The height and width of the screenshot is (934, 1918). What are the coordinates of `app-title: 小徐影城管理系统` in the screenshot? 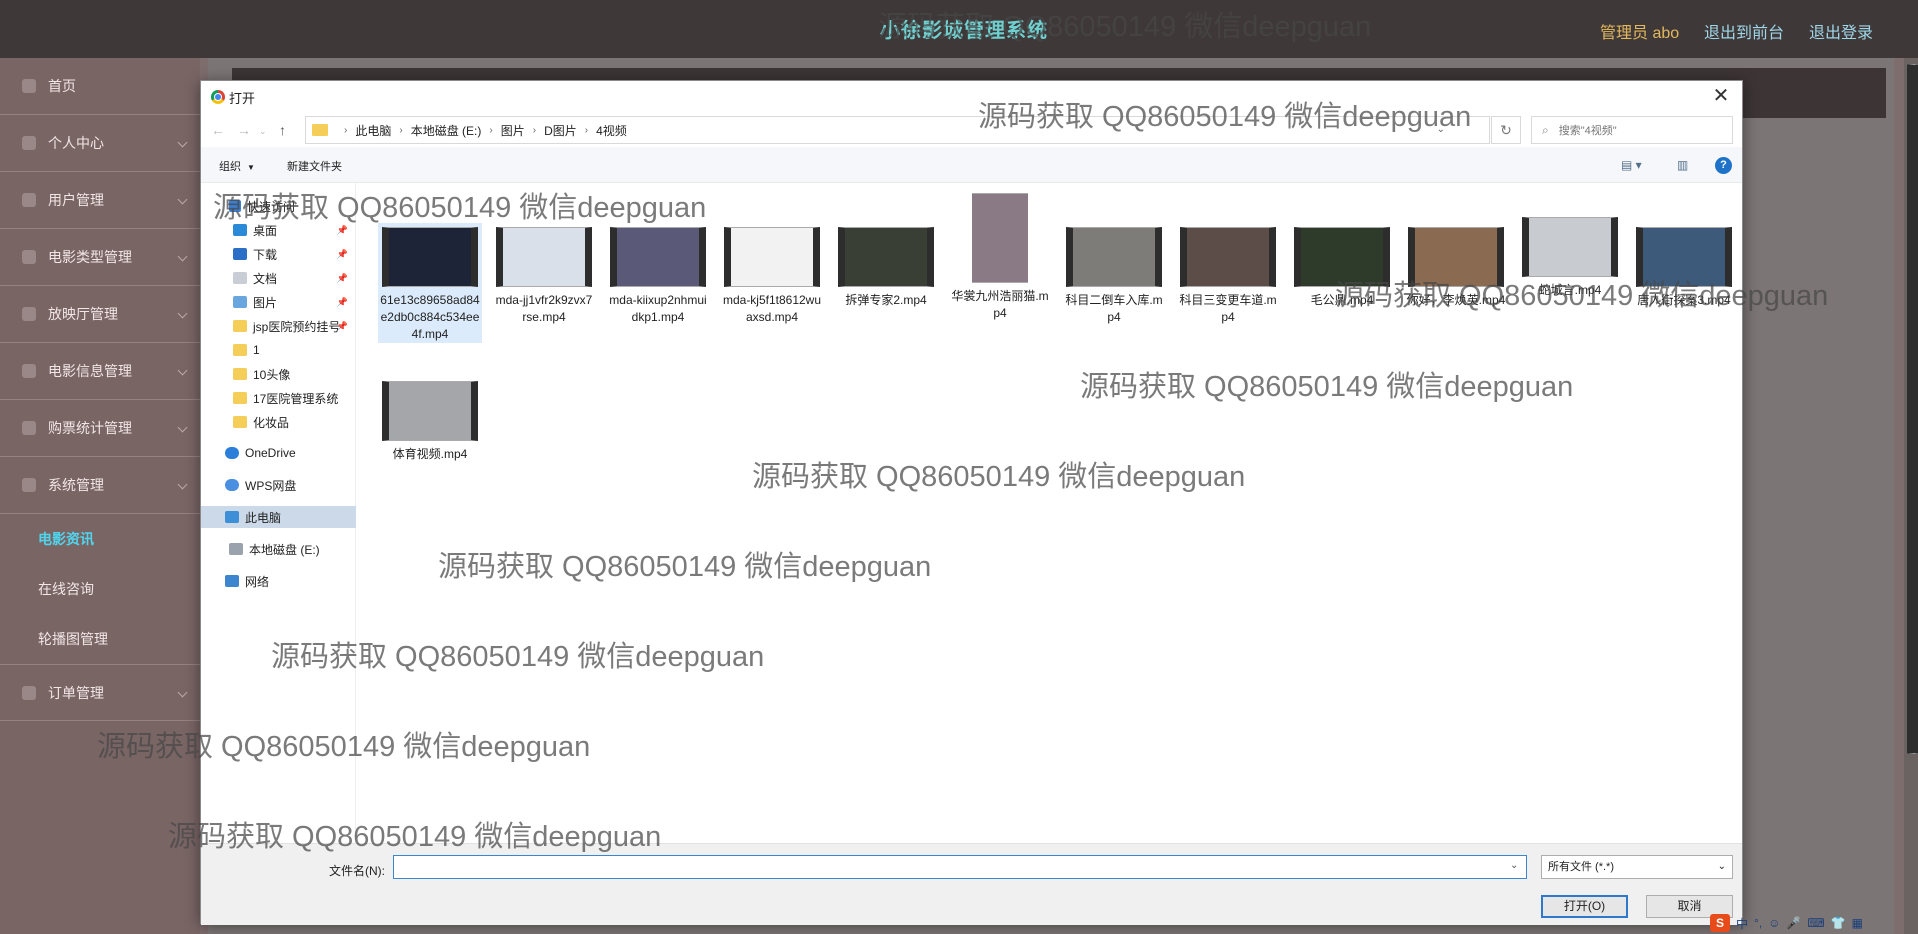 It's located at (964, 31).